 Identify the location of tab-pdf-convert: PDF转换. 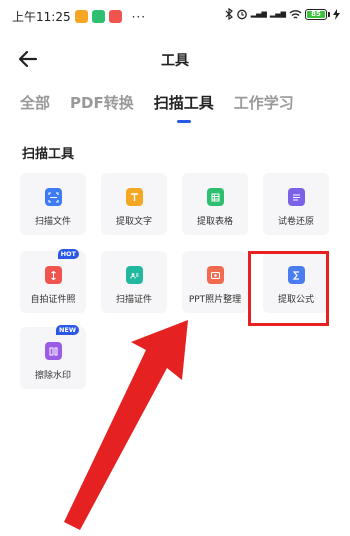
(102, 102).